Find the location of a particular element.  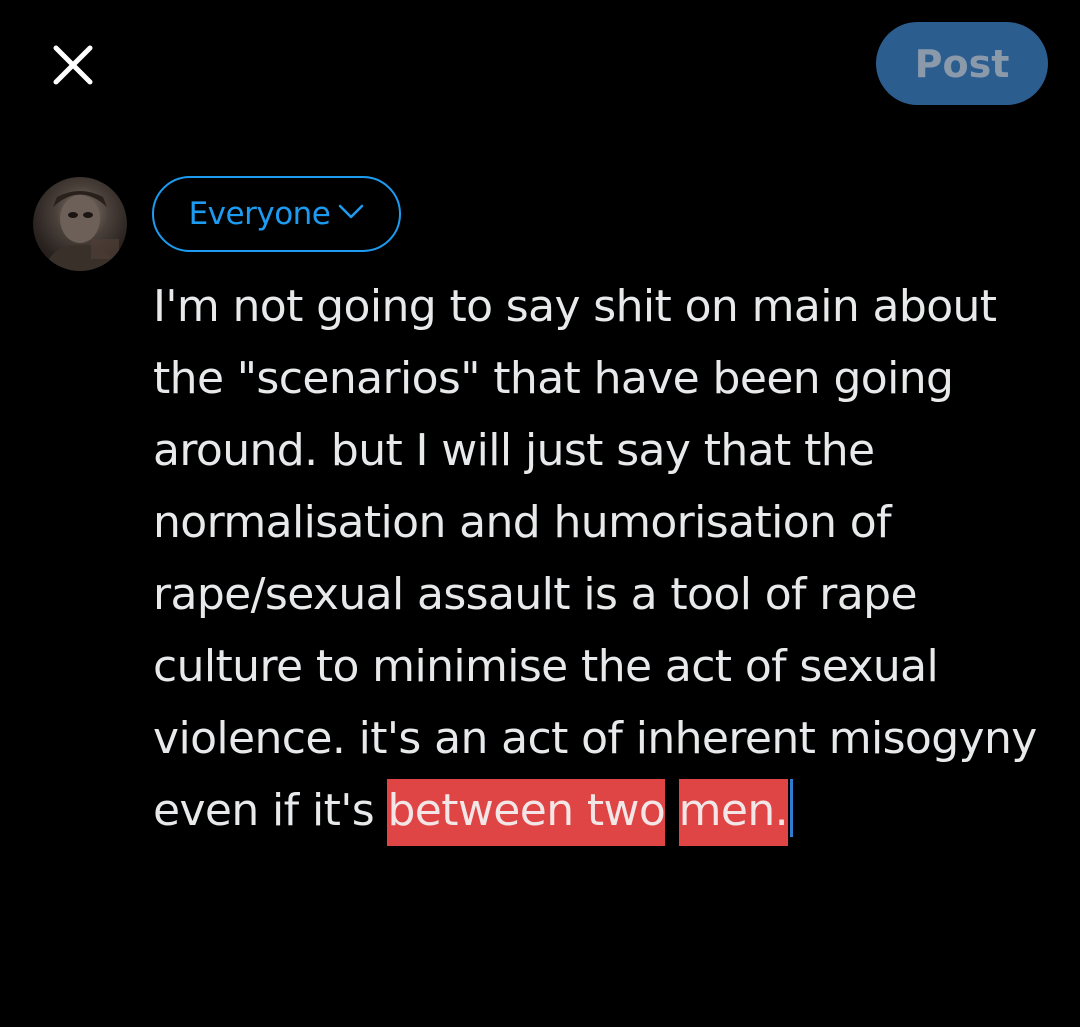

chevron-down-icon is located at coordinates (351, 214).